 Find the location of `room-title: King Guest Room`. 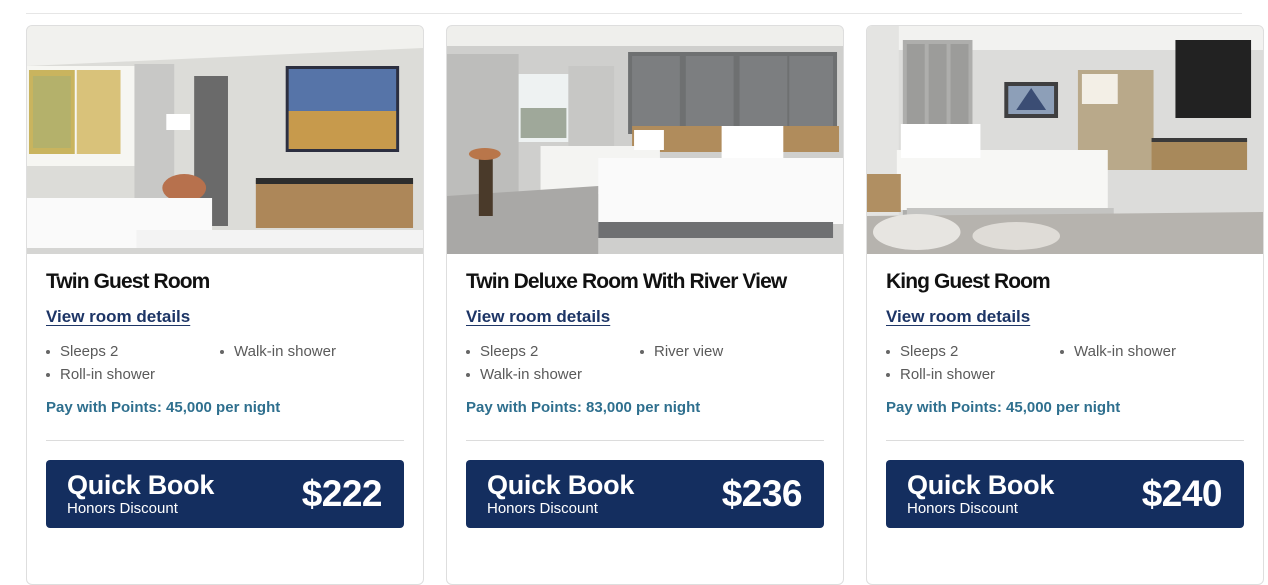

room-title: King Guest Room is located at coordinates (968, 281).